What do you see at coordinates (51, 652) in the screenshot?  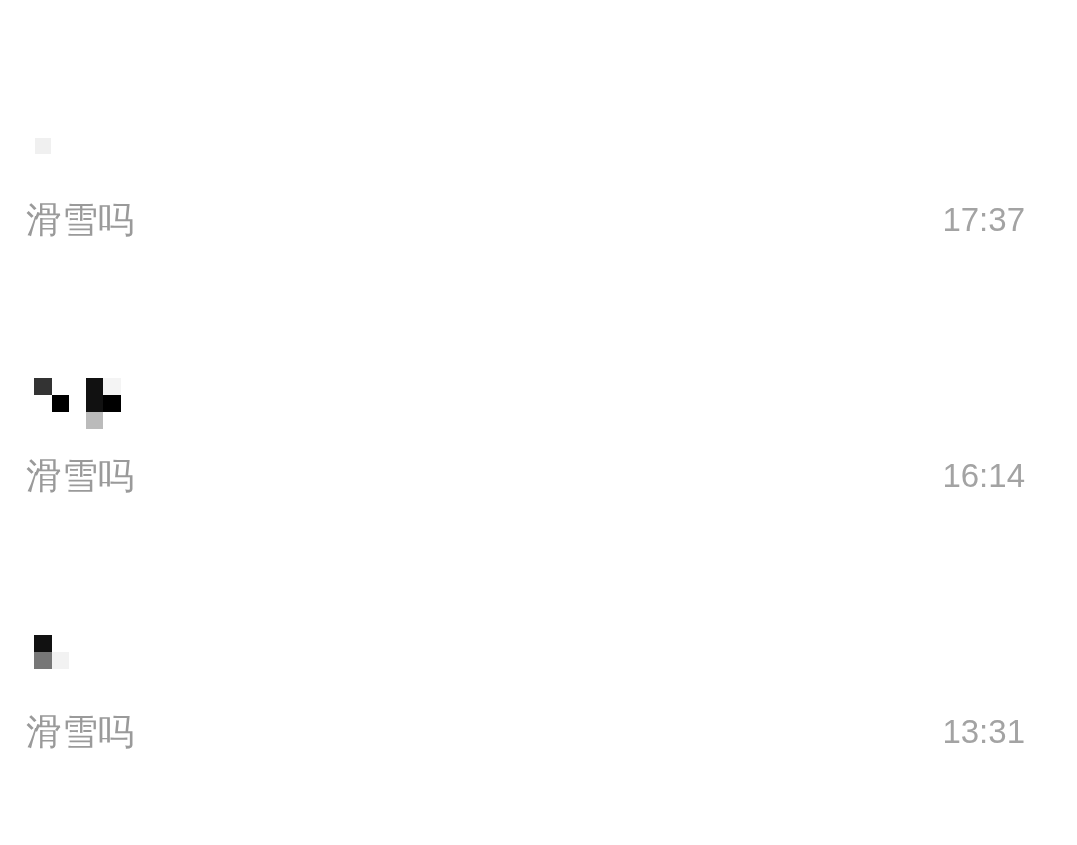 I see `pixelated-name-drawing` at bounding box center [51, 652].